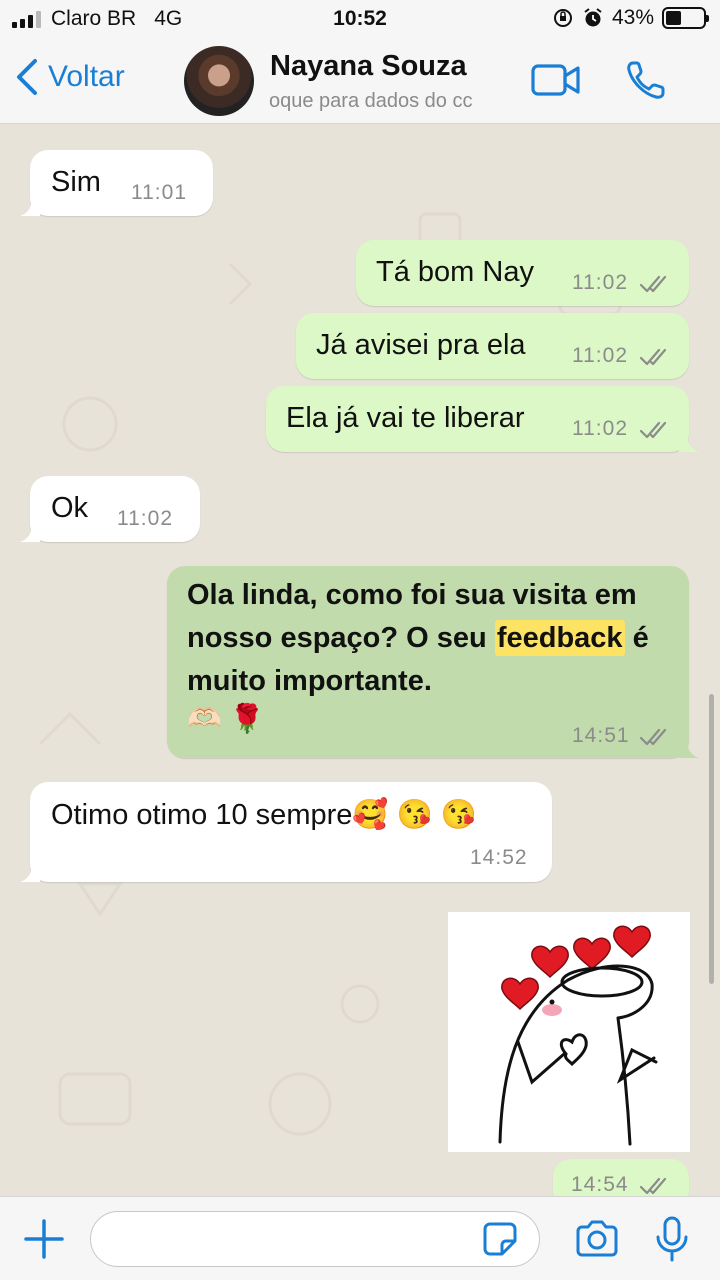 The width and height of the screenshot is (720, 1280). I want to click on back-chevron-icon, so click(27, 77).